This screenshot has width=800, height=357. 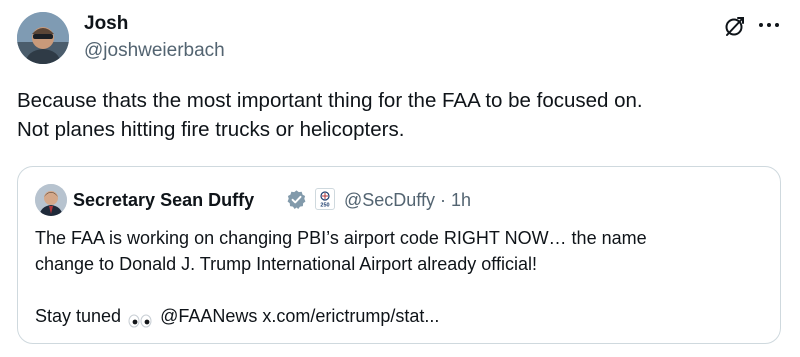 I want to click on quoted-text-blank-line, so click(x=400, y=290).